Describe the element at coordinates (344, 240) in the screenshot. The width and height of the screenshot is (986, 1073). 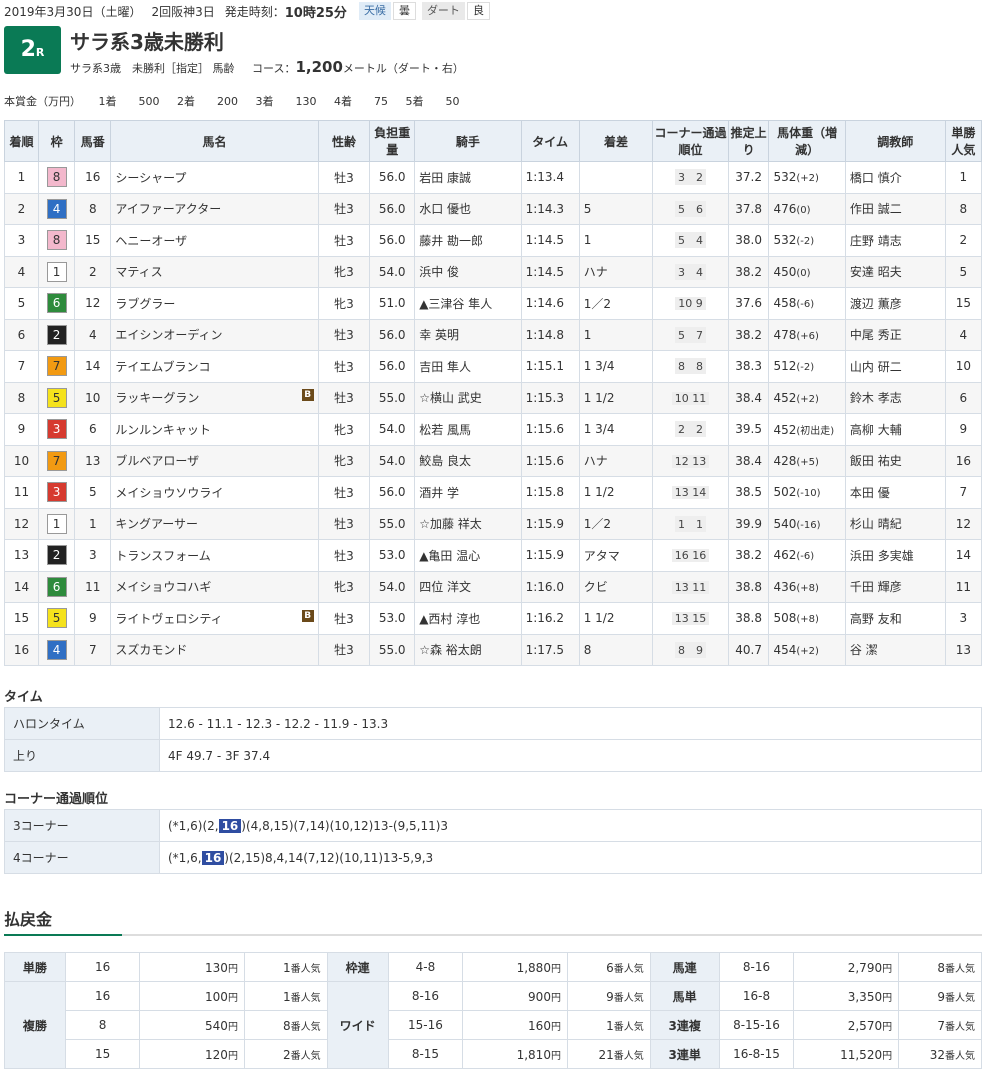
I see `result-sex-age: 牡3` at that location.